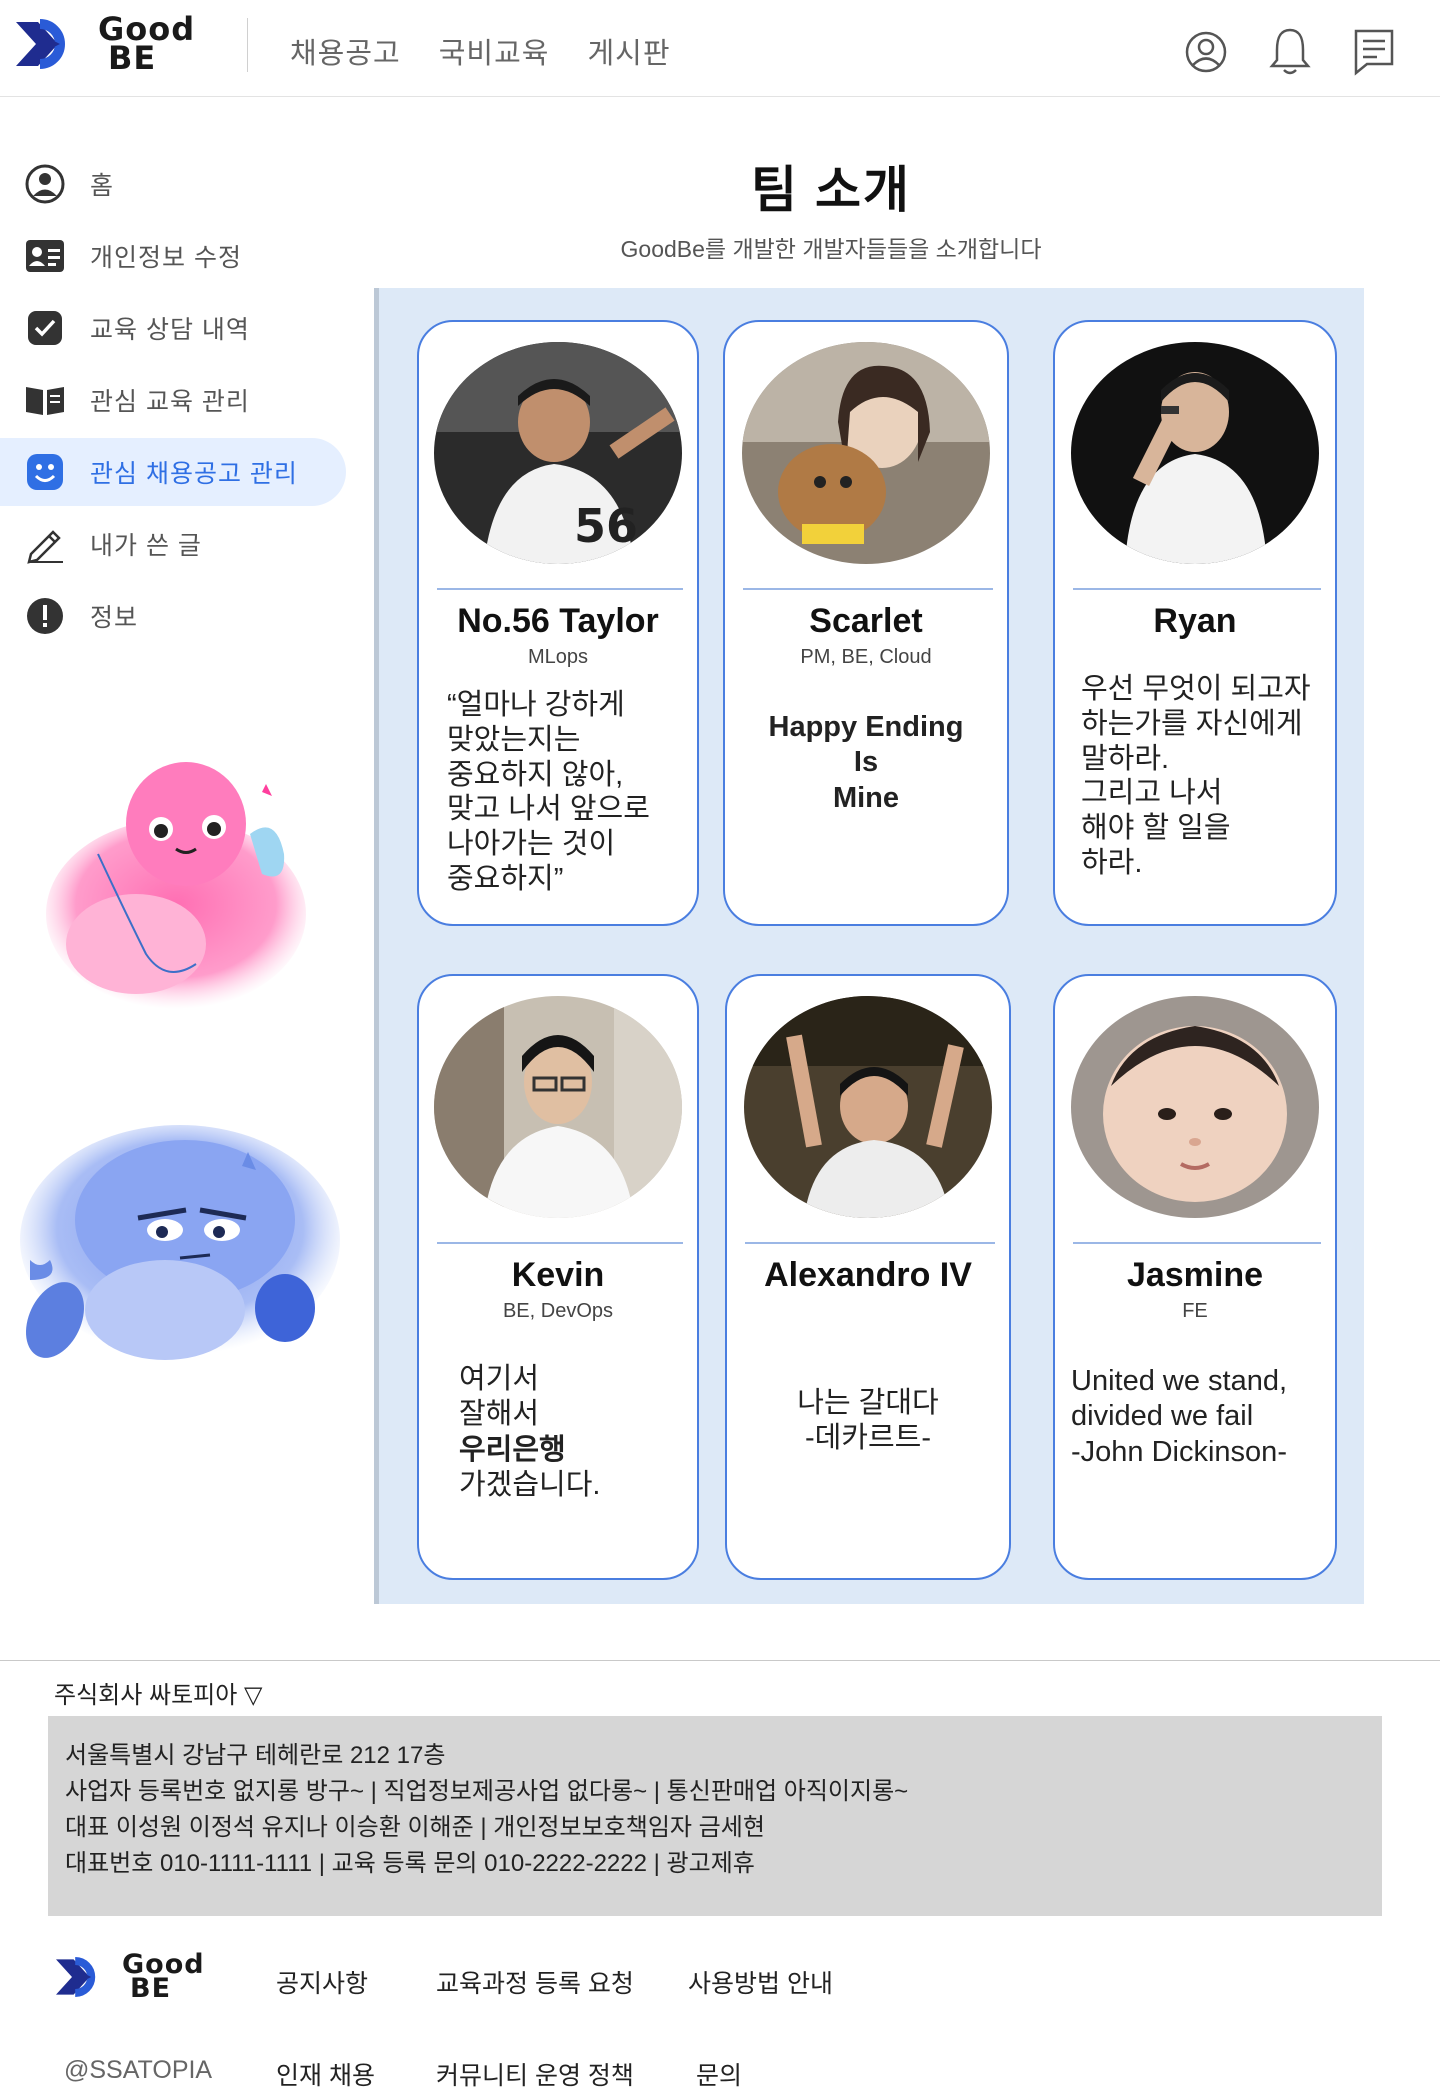  I want to click on sidebar-item-my-posts: 내가 쓴 글, so click(175, 544).